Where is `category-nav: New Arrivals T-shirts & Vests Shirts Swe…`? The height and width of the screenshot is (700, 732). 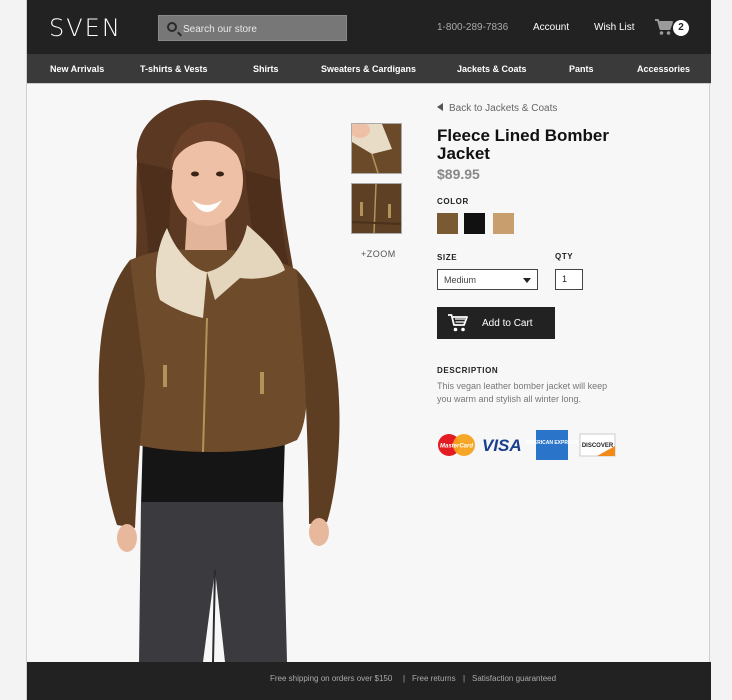
category-nav: New Arrivals T-shirts & Vests Shirts Swe… is located at coordinates (369, 69).